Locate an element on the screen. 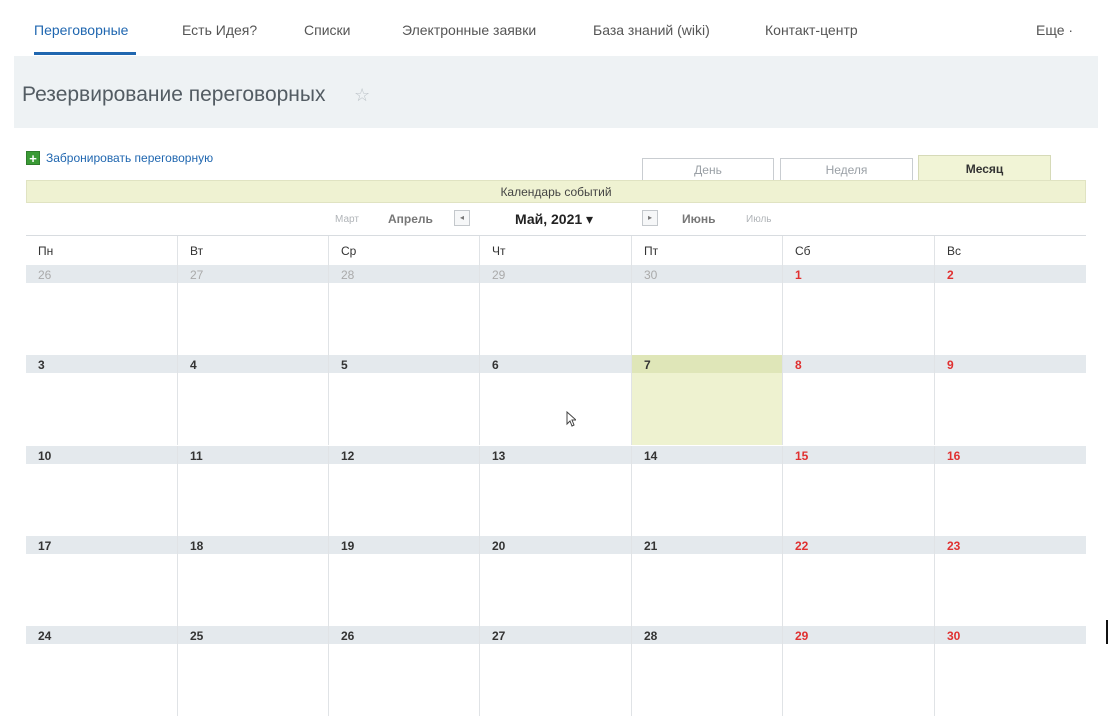  mouse-cursor-icon is located at coordinates (571, 419).